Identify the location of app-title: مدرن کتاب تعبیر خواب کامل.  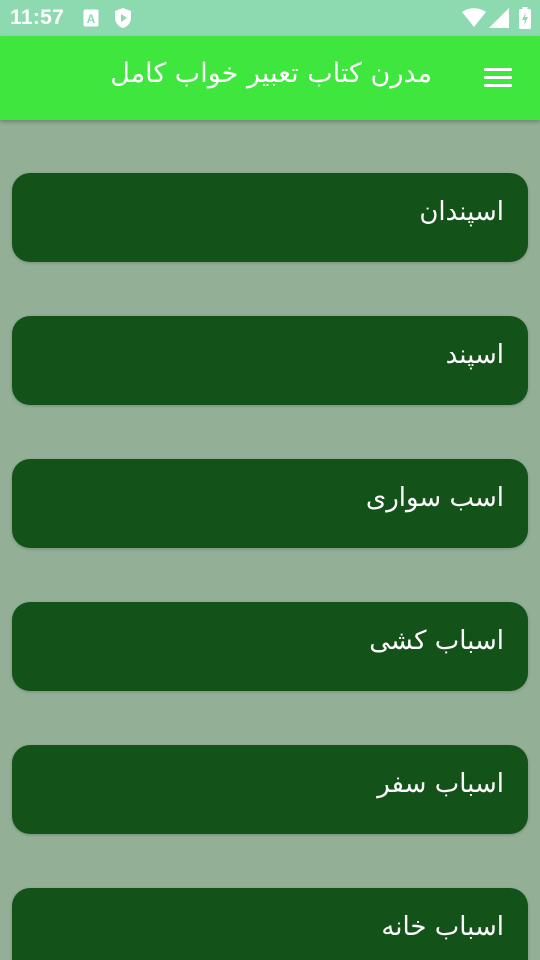
(271, 73).